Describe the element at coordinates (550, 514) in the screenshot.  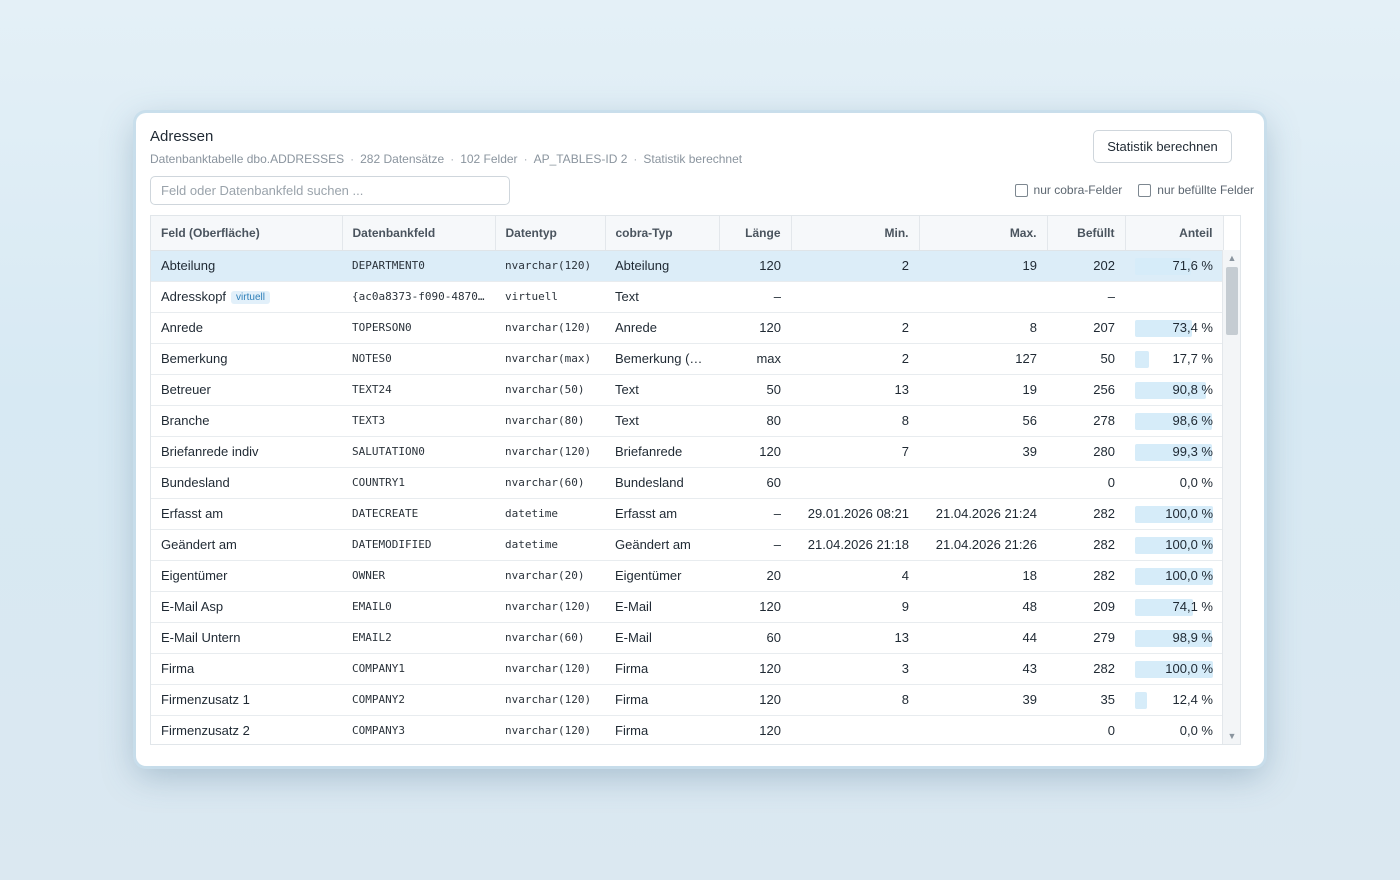
I see `datatype-cell: datetime` at that location.